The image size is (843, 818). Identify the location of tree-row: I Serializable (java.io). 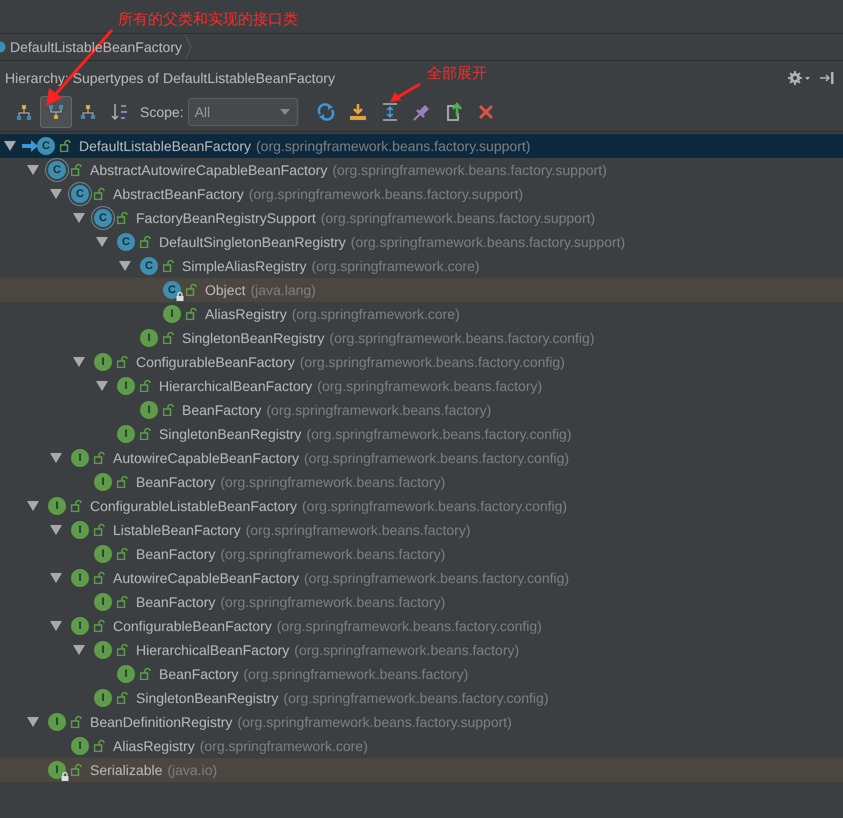
(421, 770).